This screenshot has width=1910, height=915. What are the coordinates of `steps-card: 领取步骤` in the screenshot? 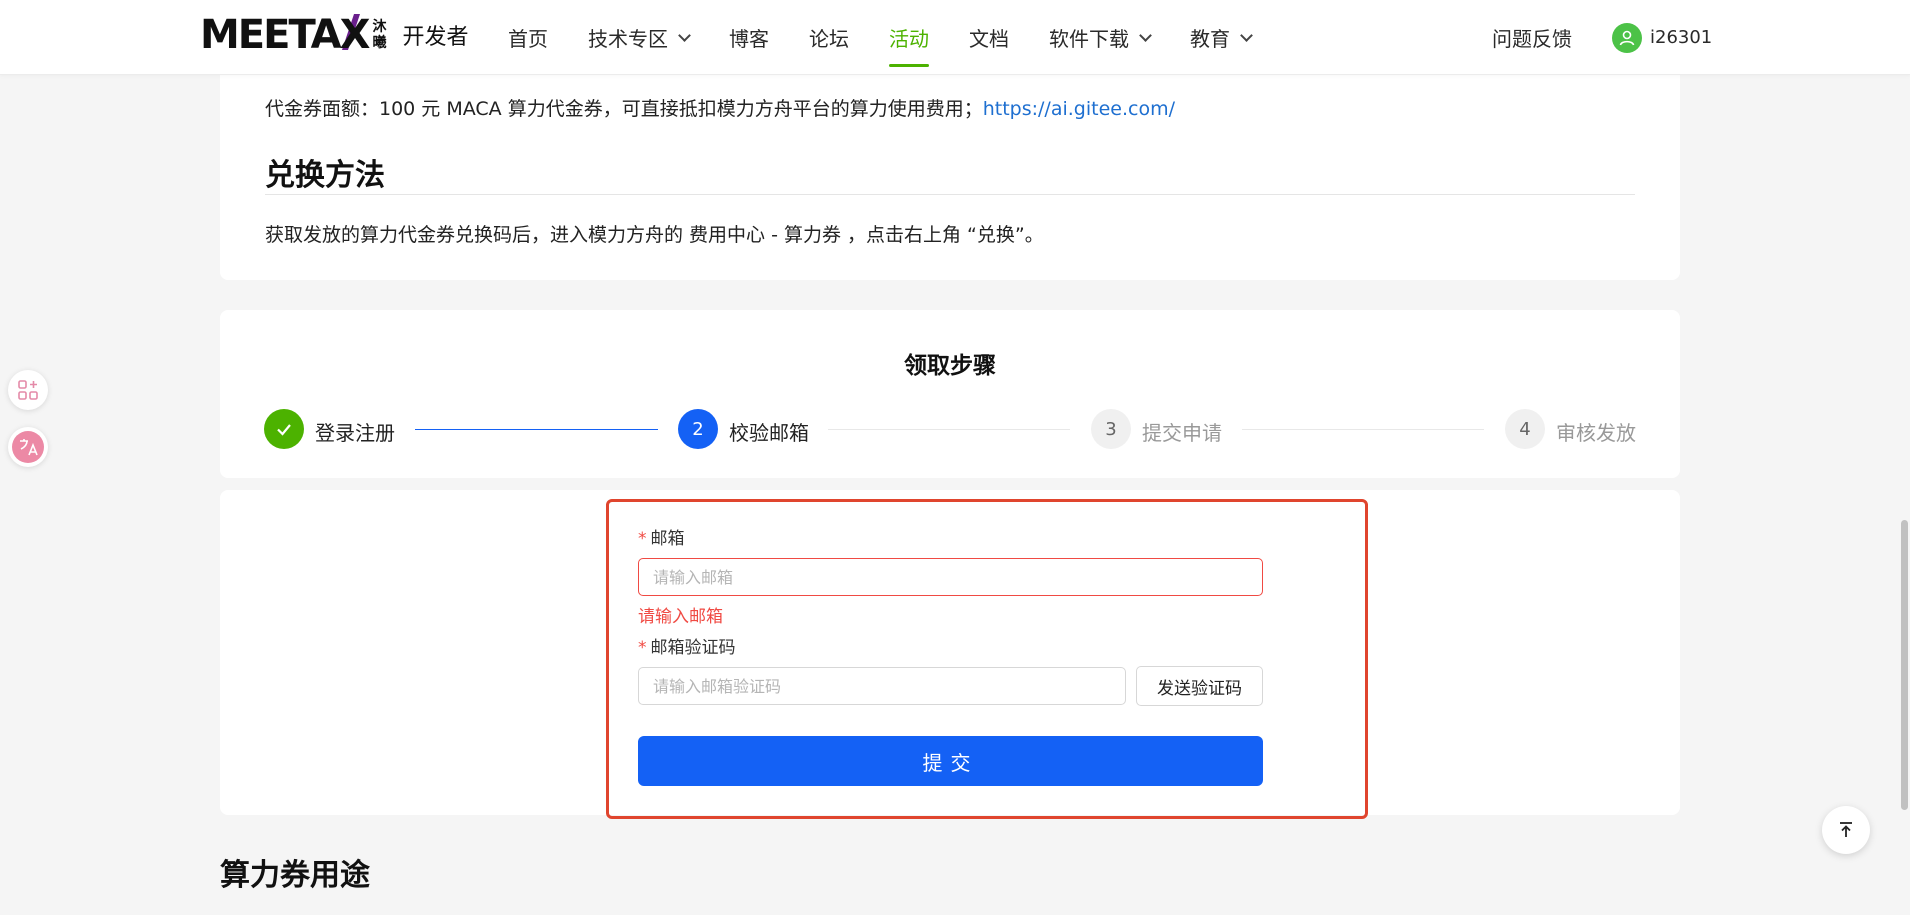 It's located at (950, 394).